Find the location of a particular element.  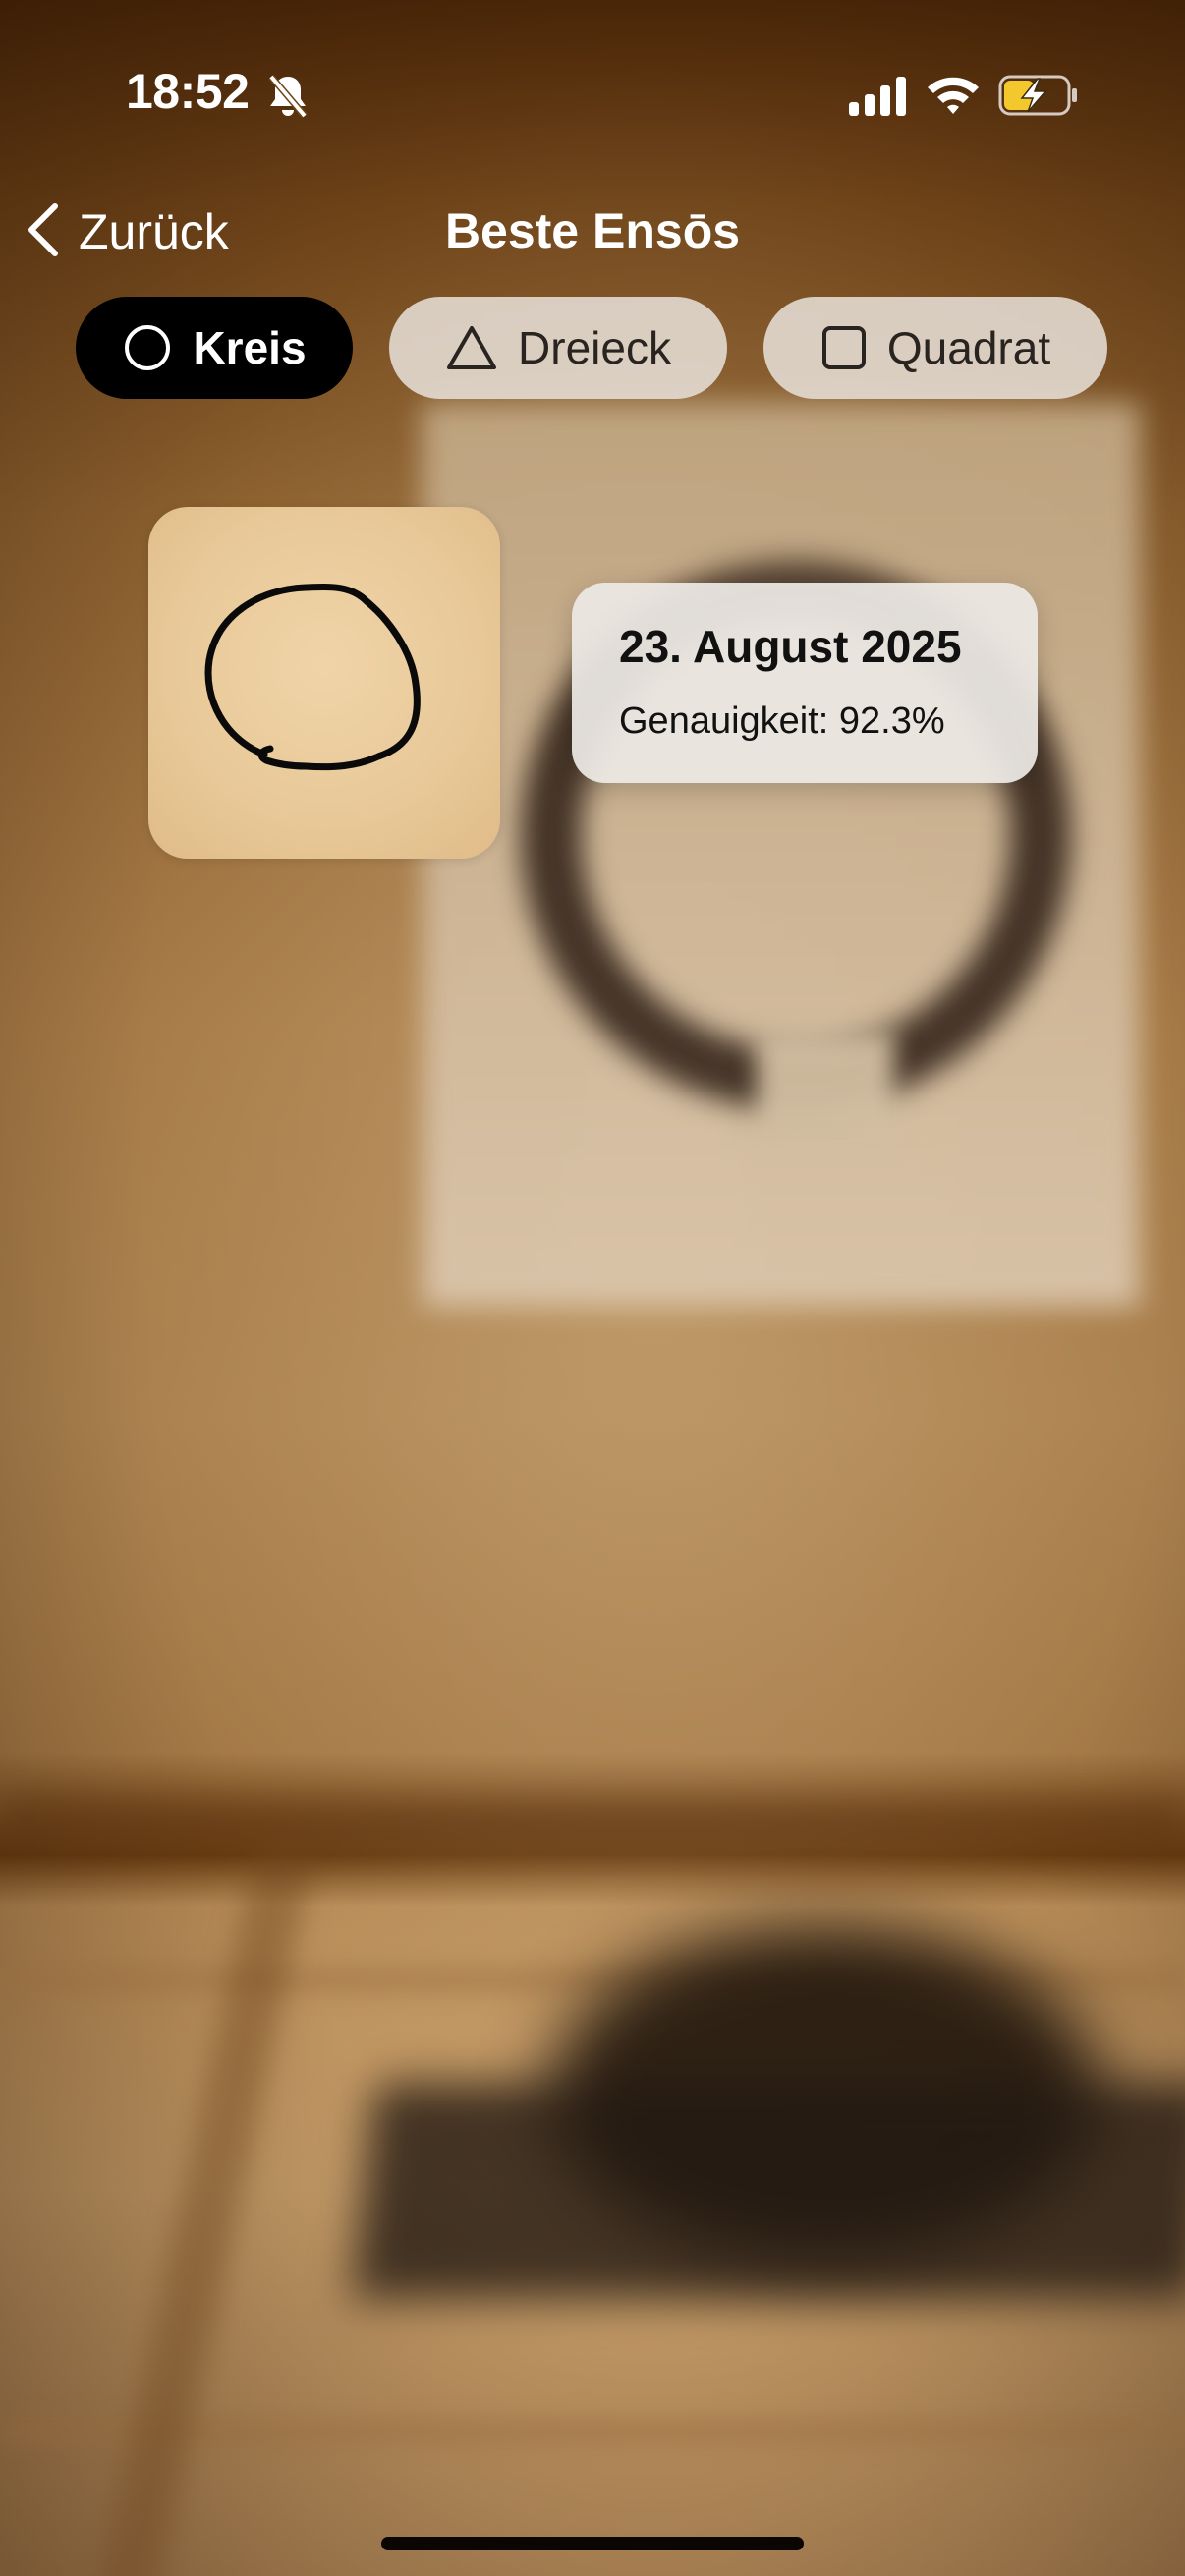

tab-triangle: Dreieck is located at coordinates (558, 348).